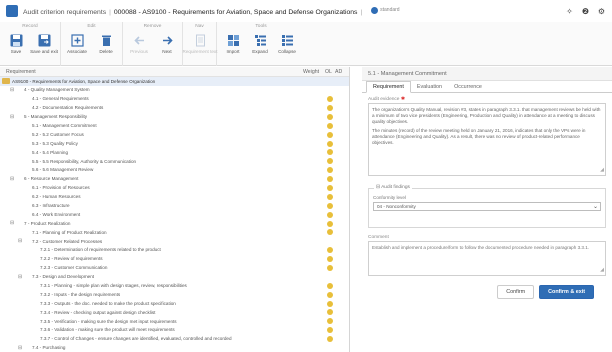 The image size is (612, 352). What do you see at coordinates (16, 48) in the screenshot?
I see `save-button: Save` at bounding box center [16, 48].